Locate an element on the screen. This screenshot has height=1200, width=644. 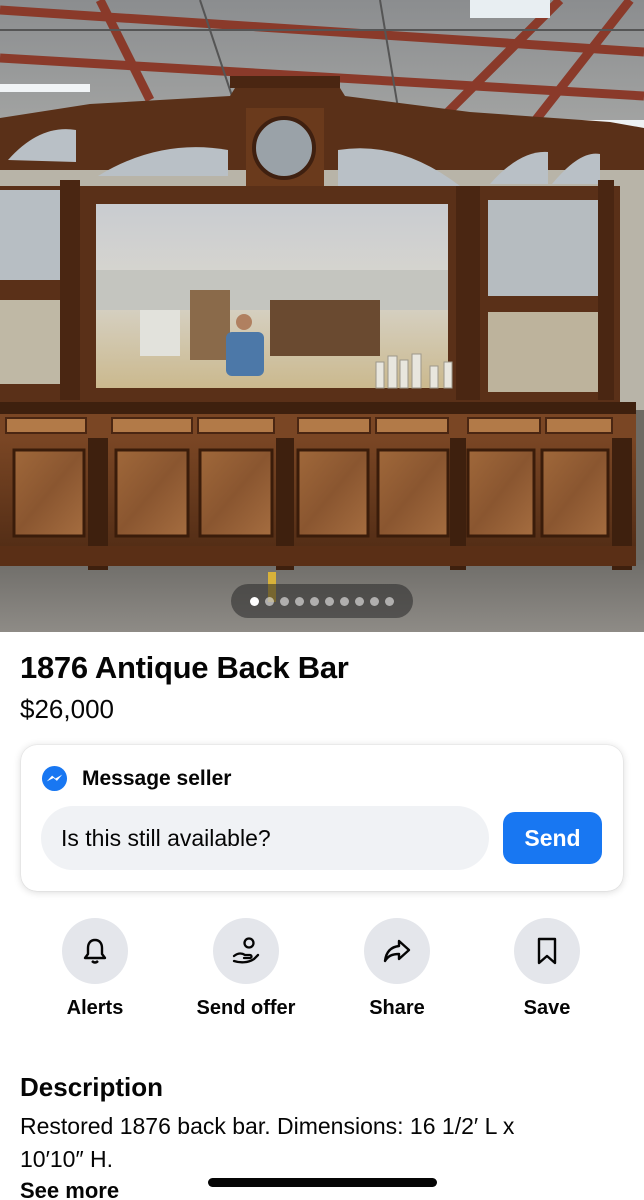
description-heading: Description is located at coordinates (92, 1087).